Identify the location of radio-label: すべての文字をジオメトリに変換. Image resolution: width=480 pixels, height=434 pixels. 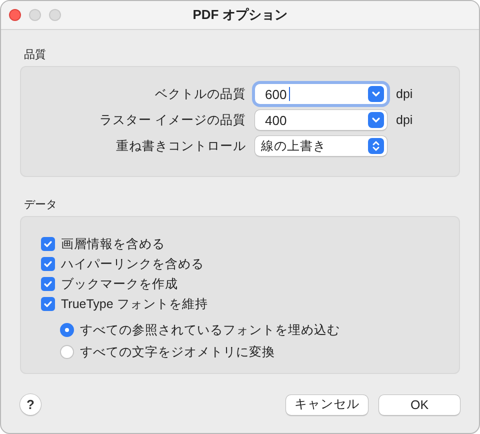
(177, 352).